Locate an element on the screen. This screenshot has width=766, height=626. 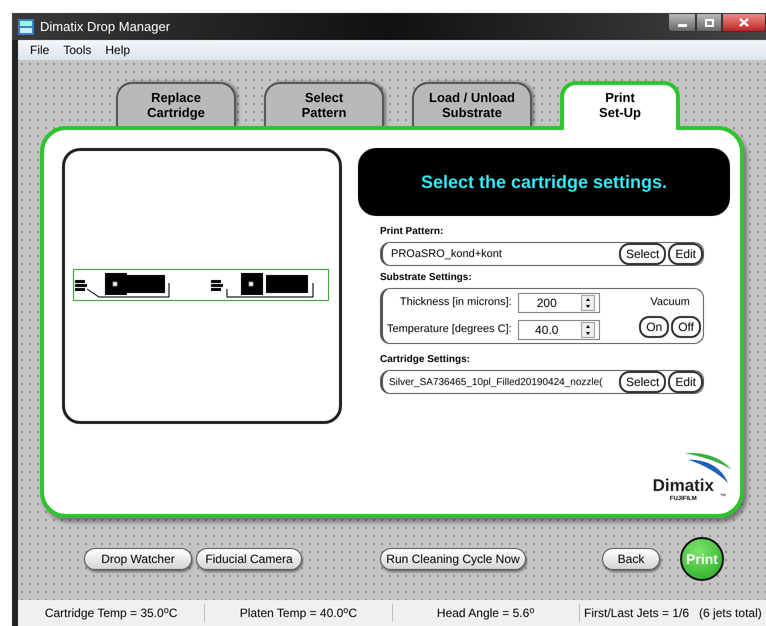
status-text: Head Angle = 5.6$^{o}$ is located at coordinates (485, 613).